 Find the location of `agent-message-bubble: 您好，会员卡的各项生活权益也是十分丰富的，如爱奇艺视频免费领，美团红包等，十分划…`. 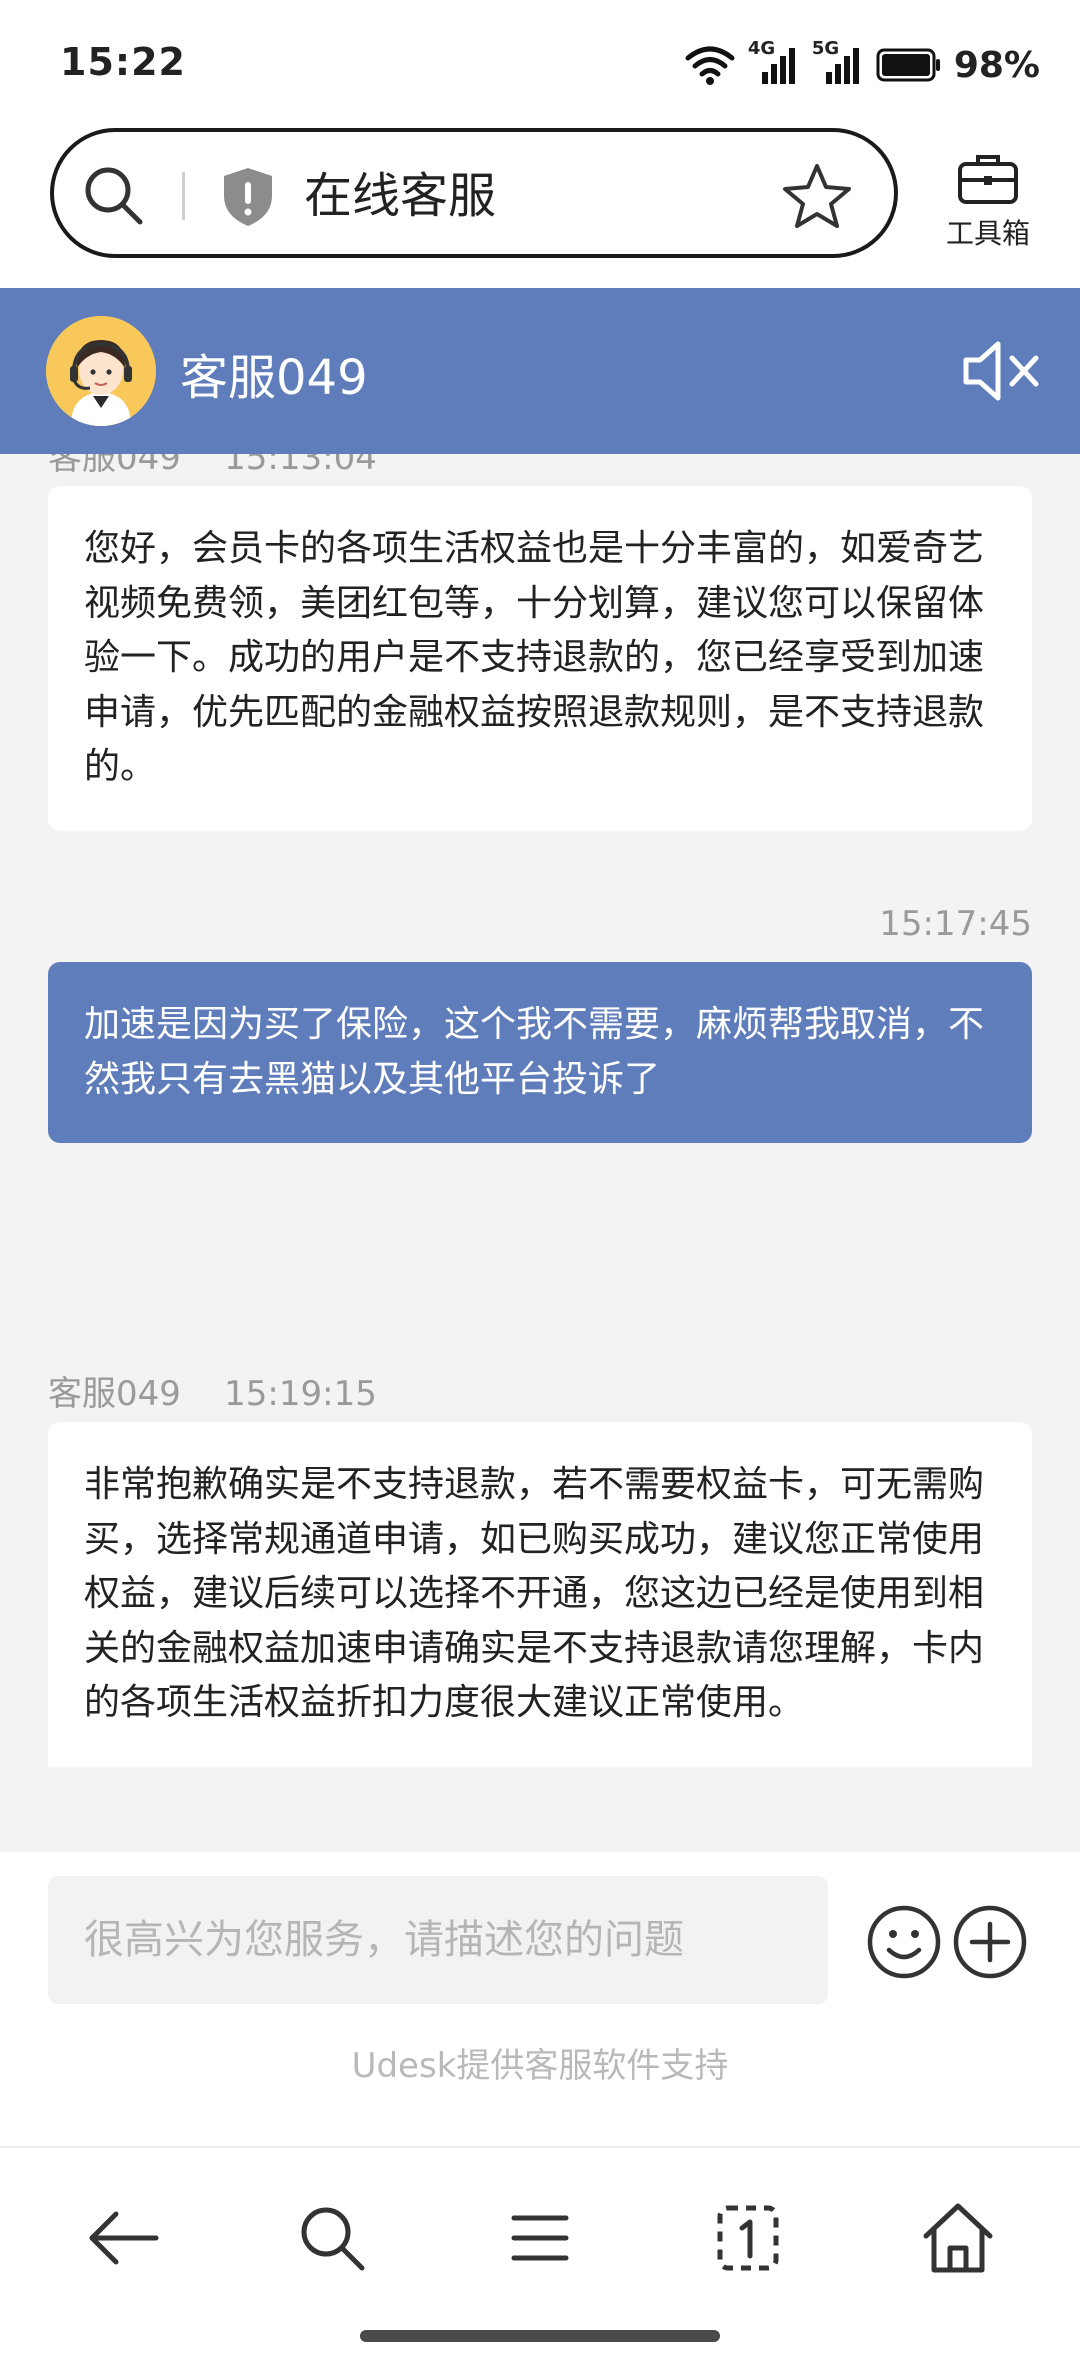

agent-message-bubble: 您好，会员卡的各项生活权益也是十分丰富的，如爱奇艺视频免费领，美团红包等，十分划… is located at coordinates (540, 658).